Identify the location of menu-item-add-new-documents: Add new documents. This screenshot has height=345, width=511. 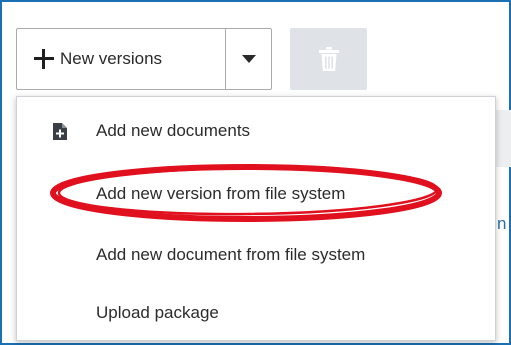
(256, 131).